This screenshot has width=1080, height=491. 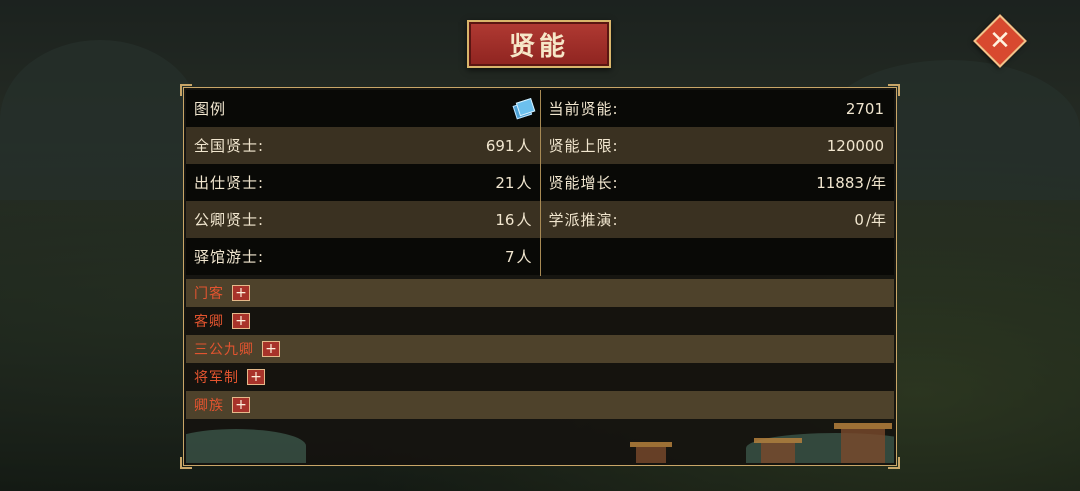 I want to click on stat-label: 驿馆游士:, so click(x=229, y=257).